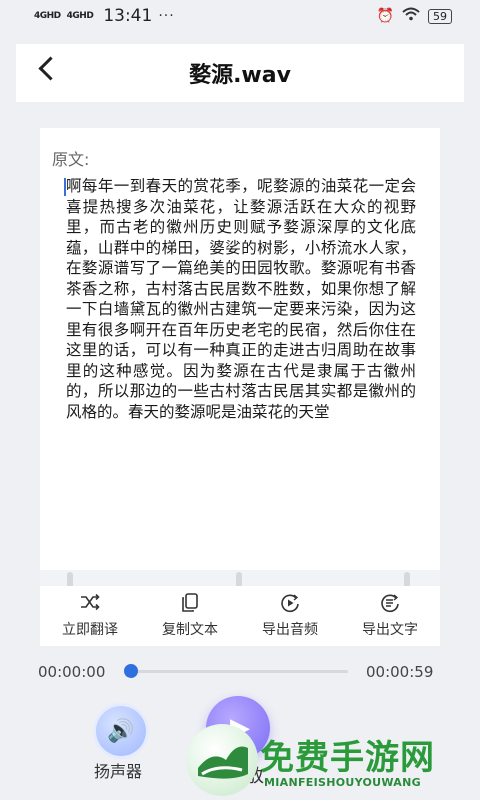 Image resolution: width=480 pixels, height=800 pixels. What do you see at coordinates (390, 630) in the screenshot?
I see `export-text-label: 导出文字` at bounding box center [390, 630].